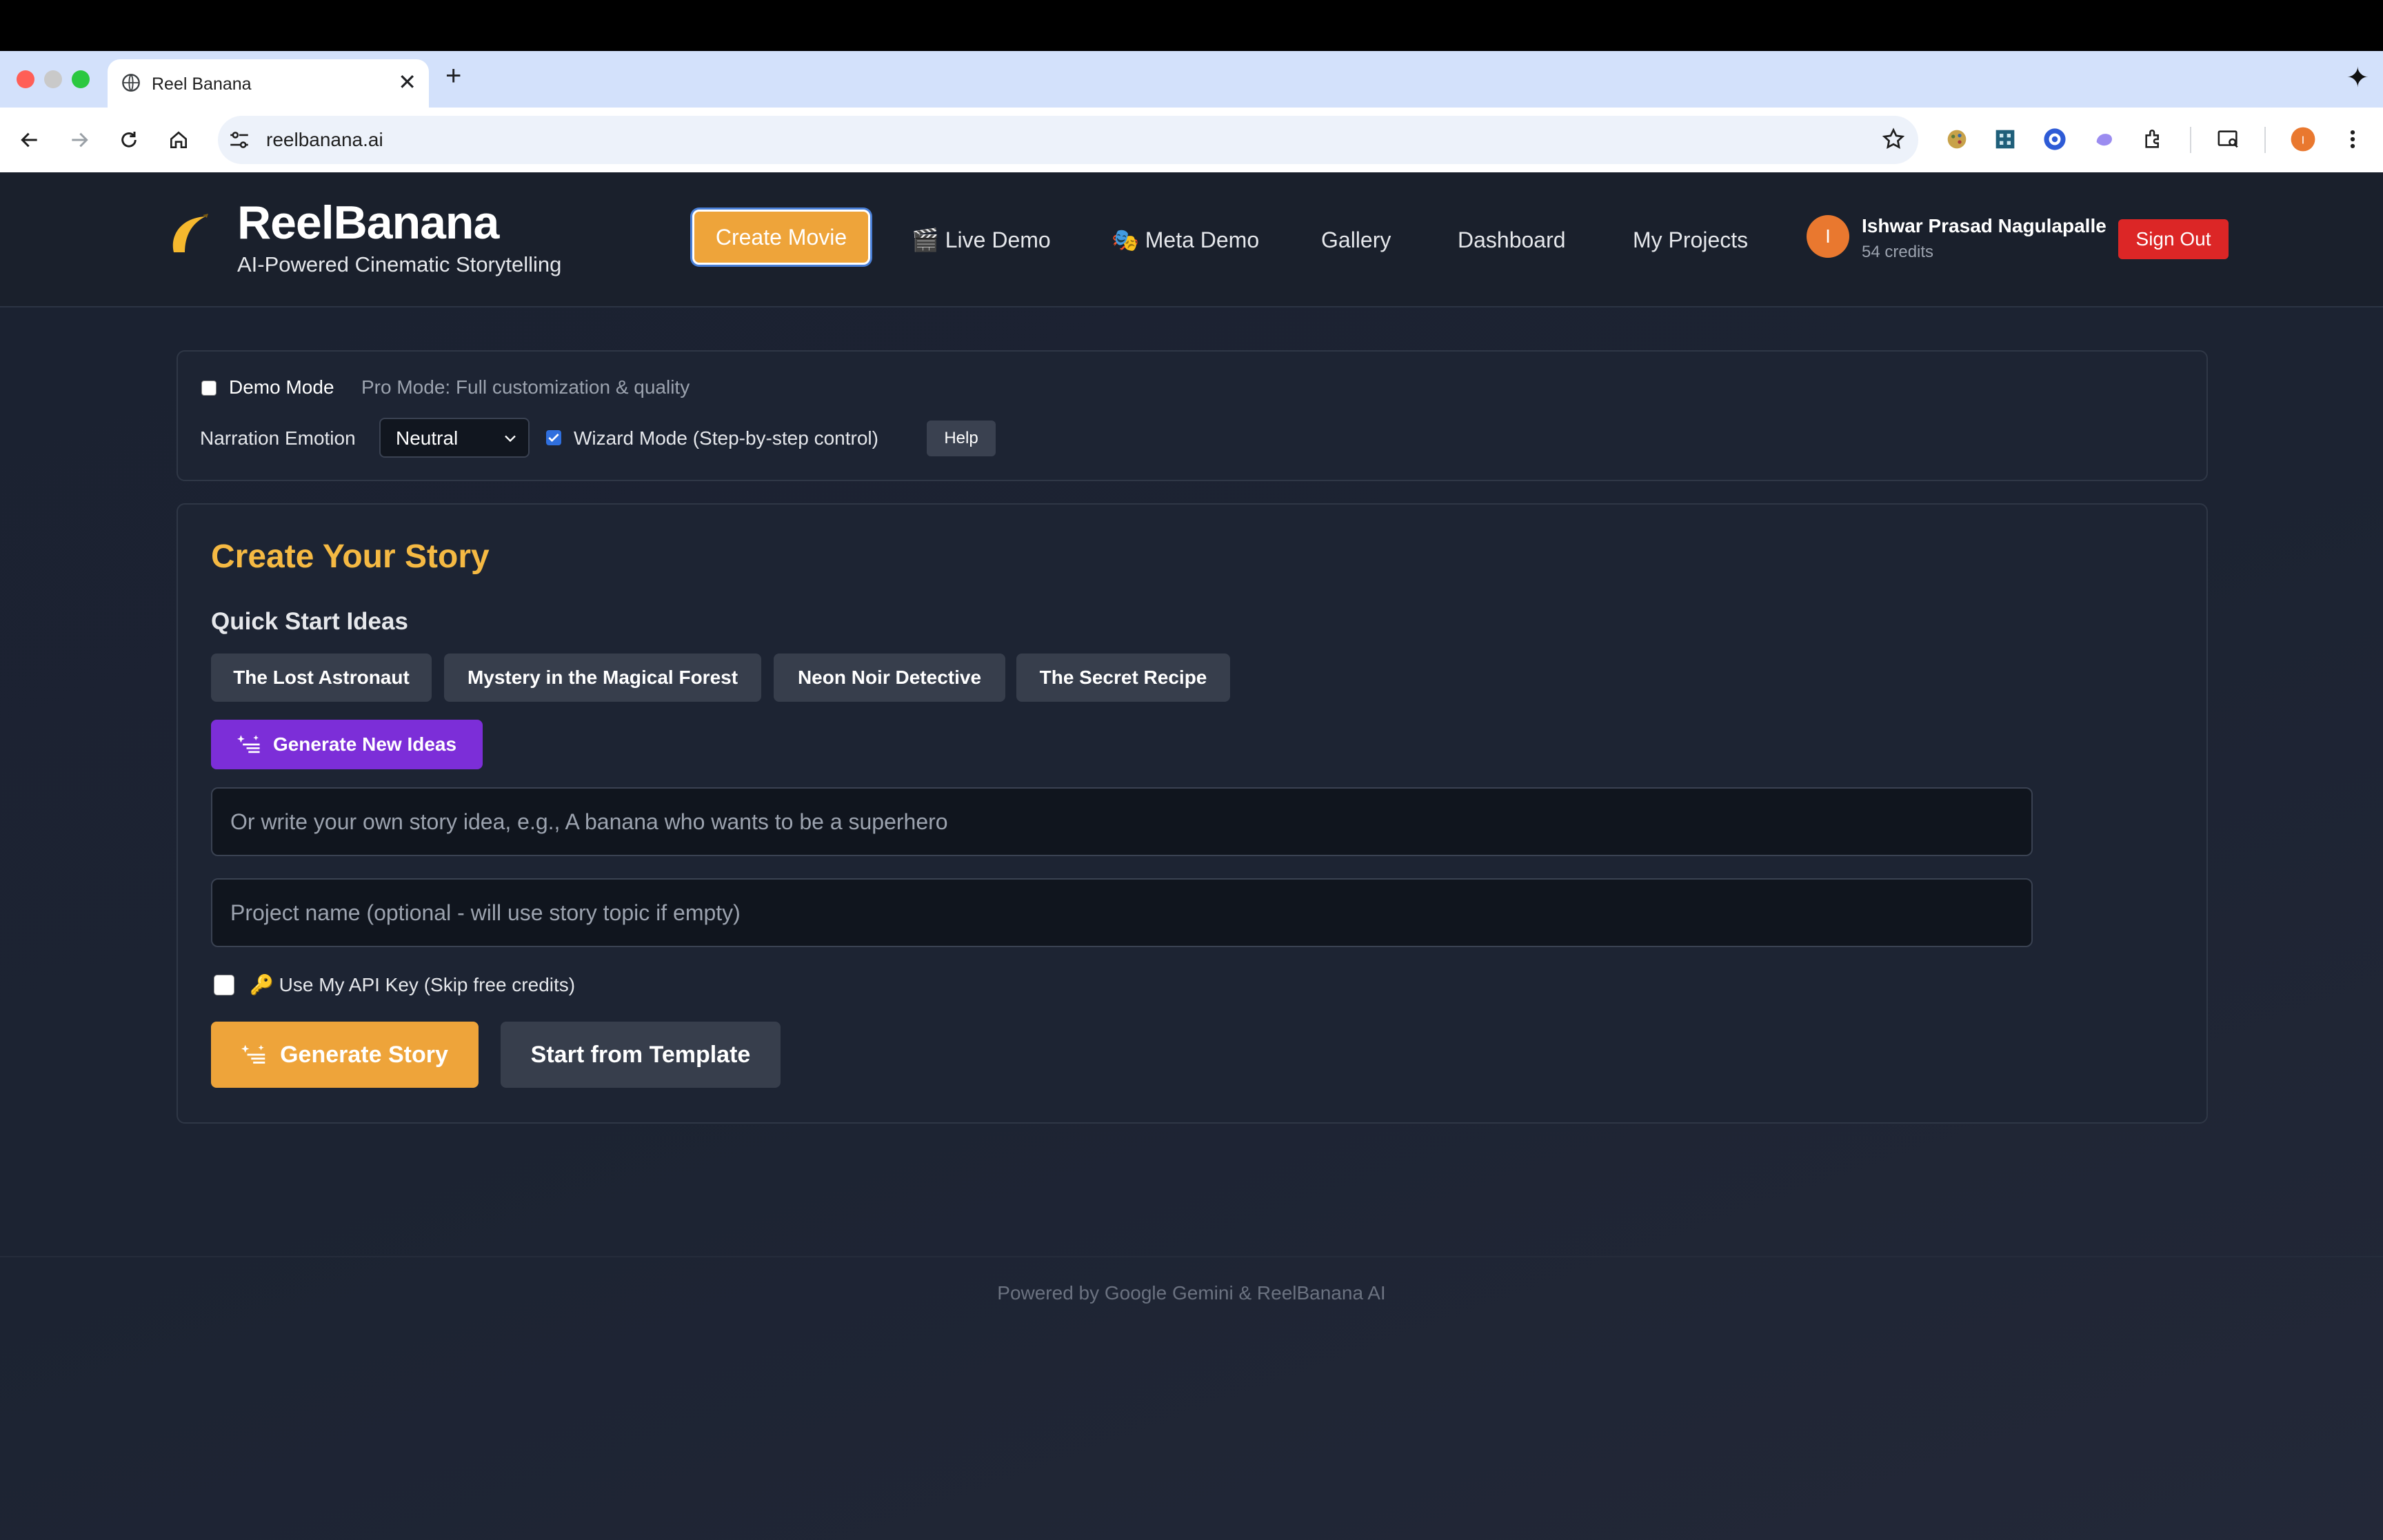 The height and width of the screenshot is (1540, 2383). What do you see at coordinates (281, 387) in the screenshot?
I see `demo-mode-label: Demo Mode` at bounding box center [281, 387].